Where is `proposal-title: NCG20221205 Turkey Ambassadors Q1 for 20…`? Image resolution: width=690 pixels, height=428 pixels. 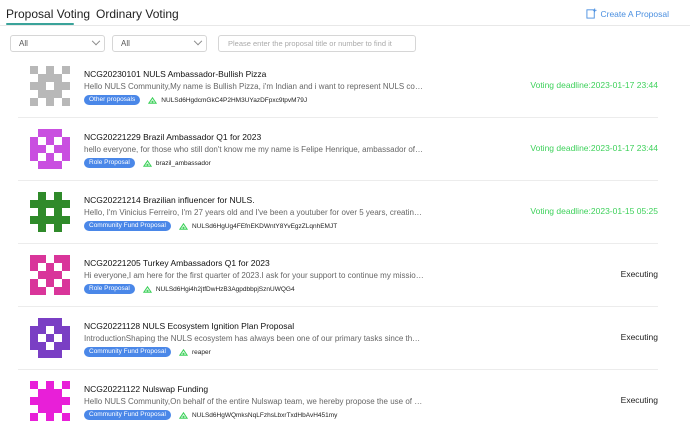 proposal-title: NCG20221205 Turkey Ambassadors Q1 for 20… is located at coordinates (177, 263).